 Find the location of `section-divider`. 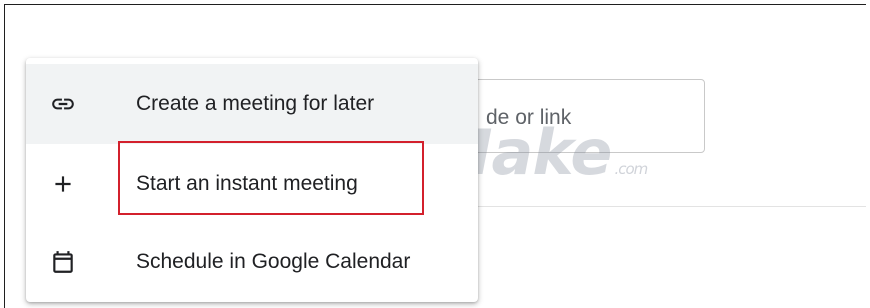

section-divider is located at coordinates (645, 206).